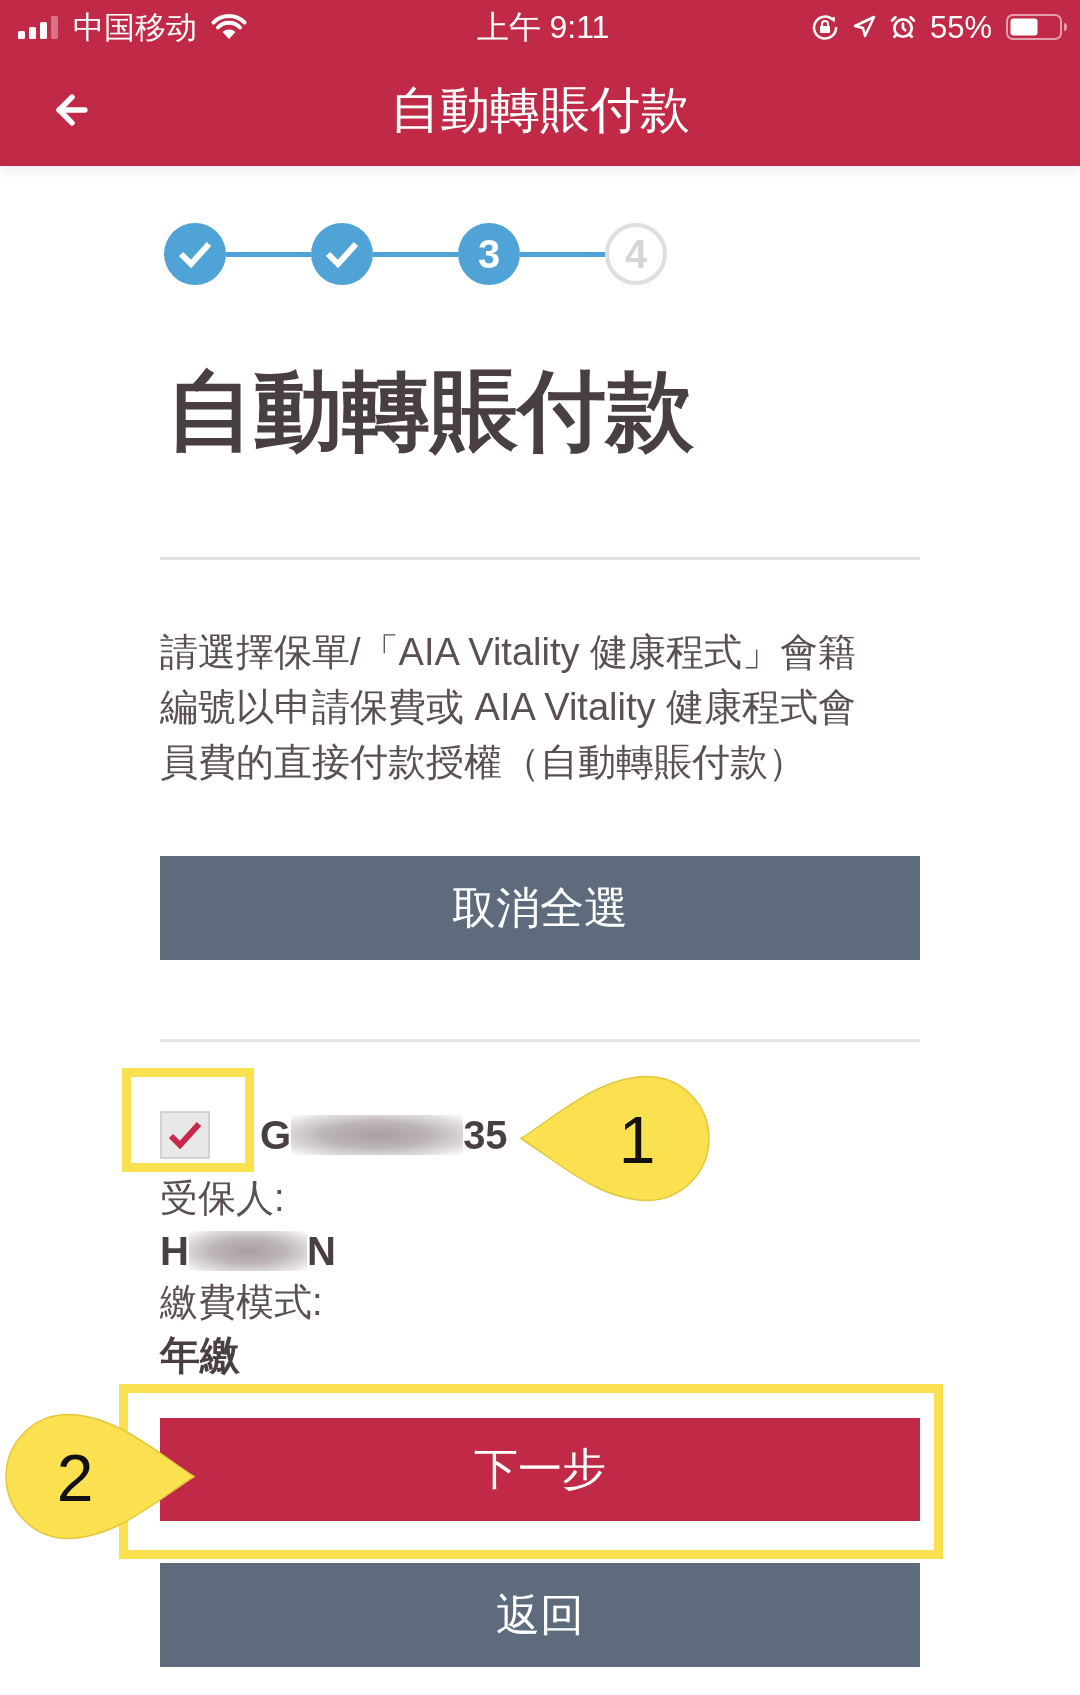 This screenshot has height=1695, width=1080. I want to click on battery-percentage: 55%, so click(960, 27).